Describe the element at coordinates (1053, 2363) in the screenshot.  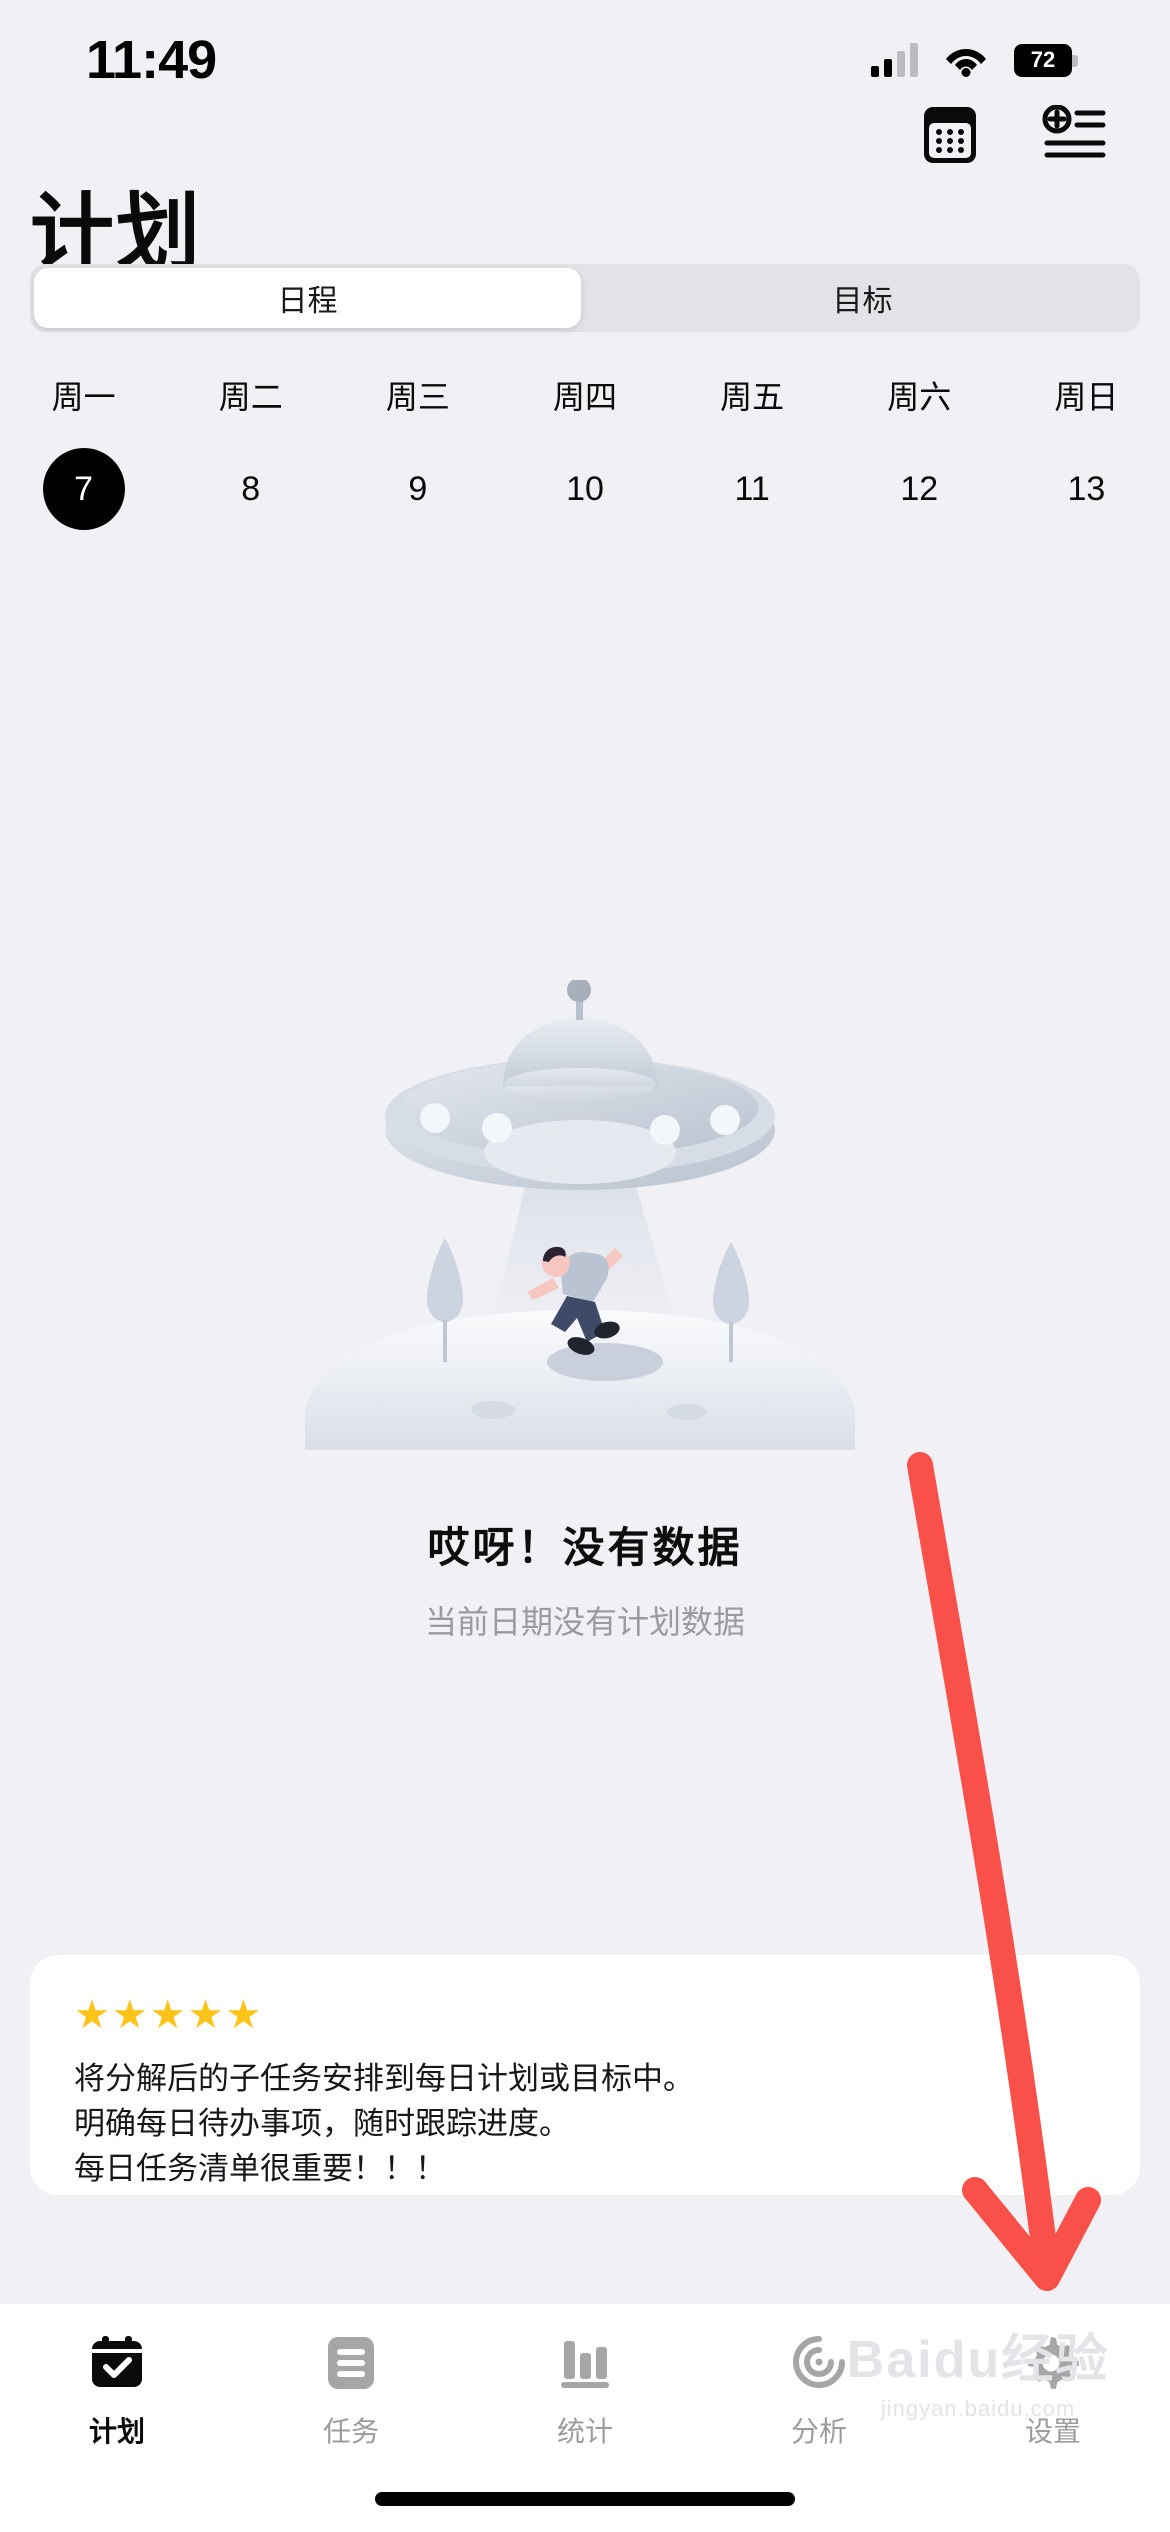
I see `gear-icon` at that location.